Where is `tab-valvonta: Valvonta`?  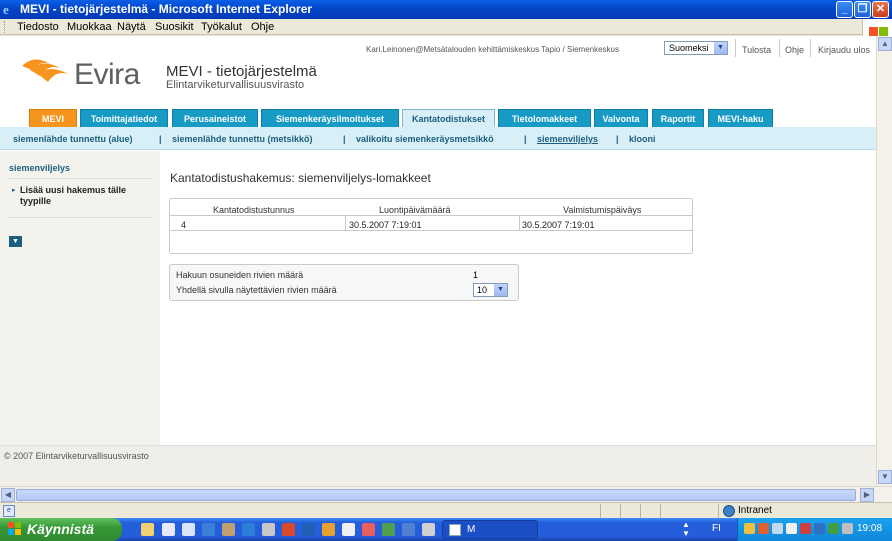
tab-valvonta: Valvonta is located at coordinates (621, 118).